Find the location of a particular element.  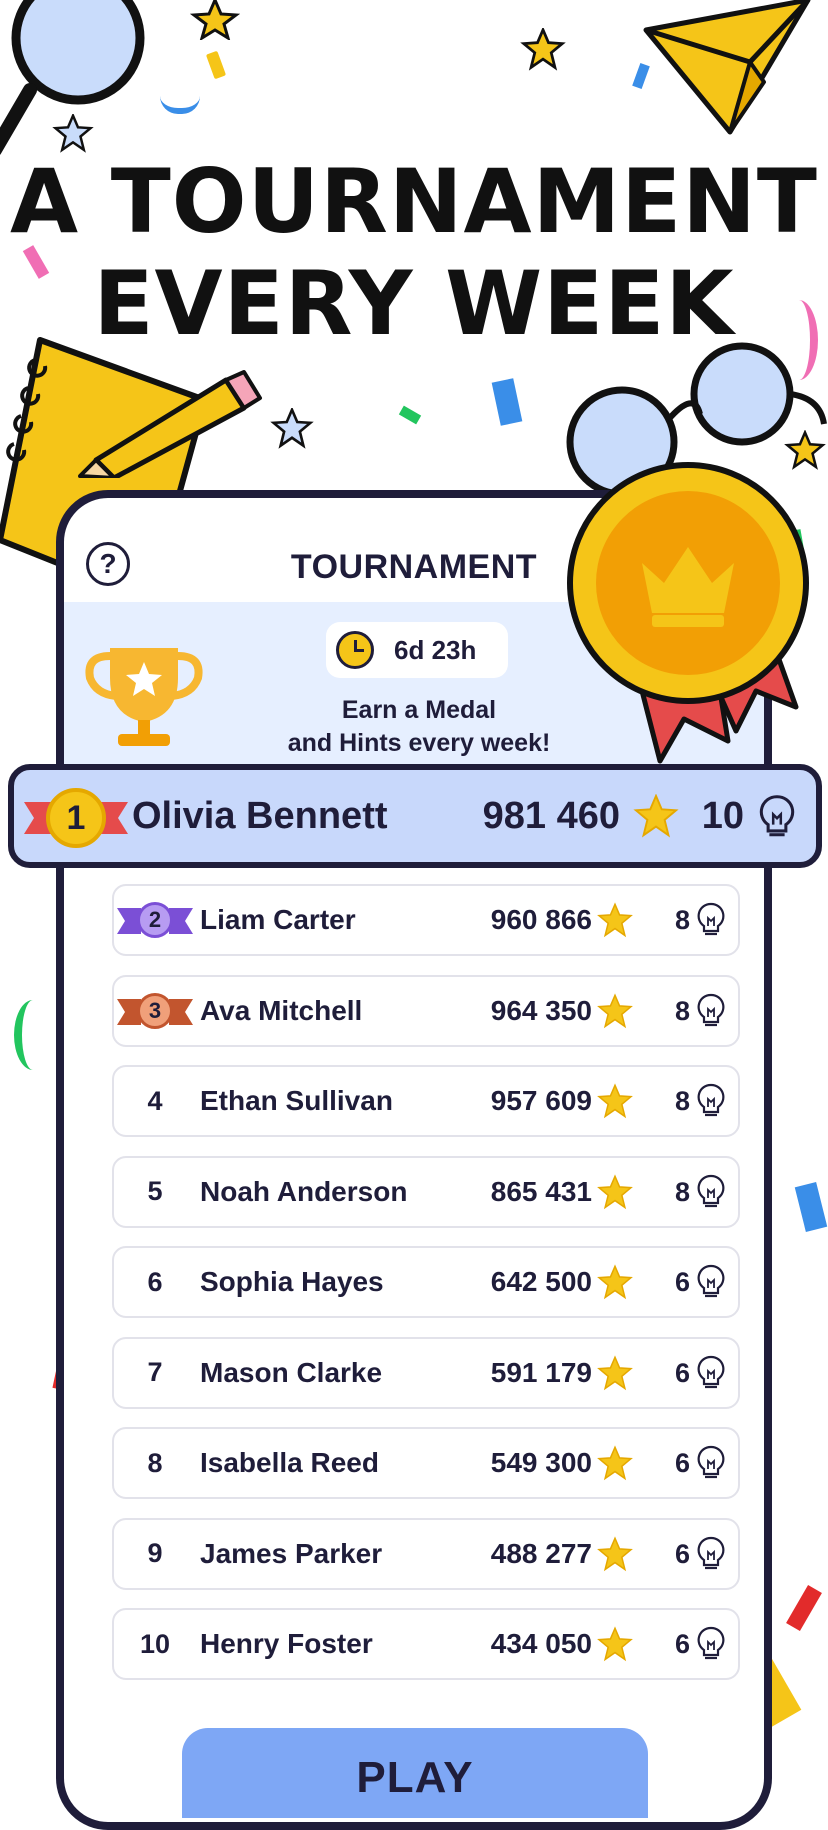

rank-number: 10 is located at coordinates (155, 1643).